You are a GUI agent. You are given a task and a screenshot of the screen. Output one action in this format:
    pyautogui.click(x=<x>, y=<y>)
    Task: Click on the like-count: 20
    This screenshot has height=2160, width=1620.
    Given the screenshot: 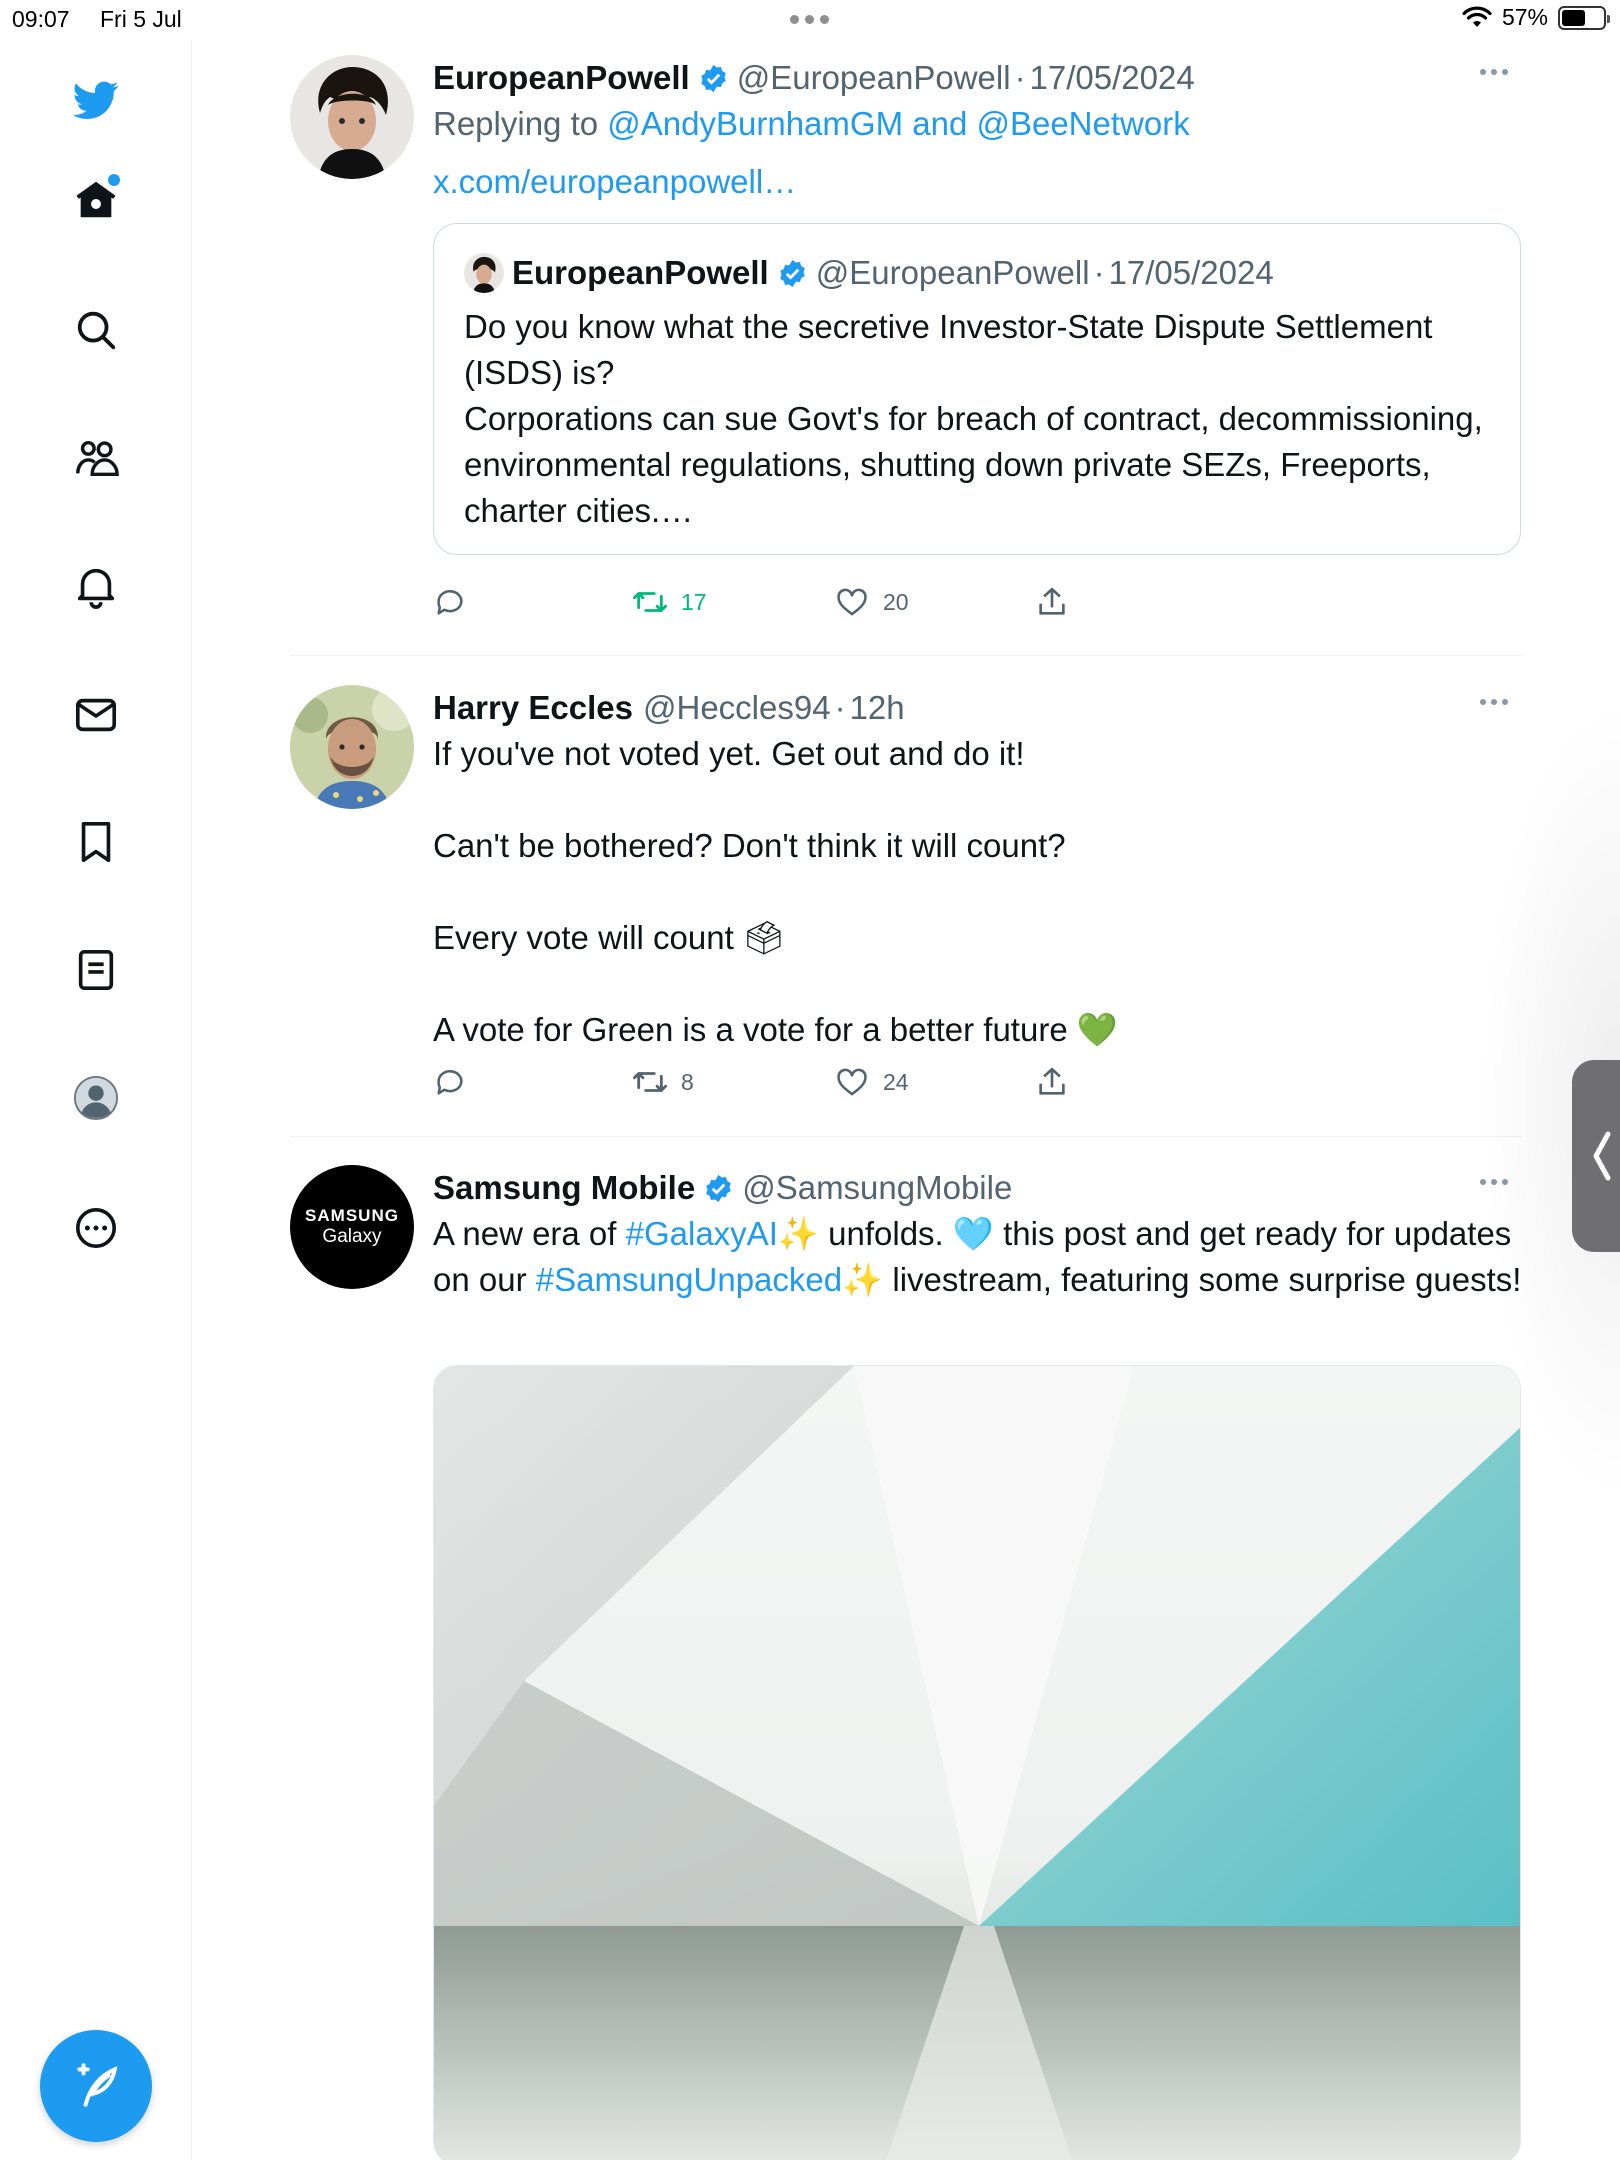 What is the action you would take?
    pyautogui.click(x=896, y=601)
    